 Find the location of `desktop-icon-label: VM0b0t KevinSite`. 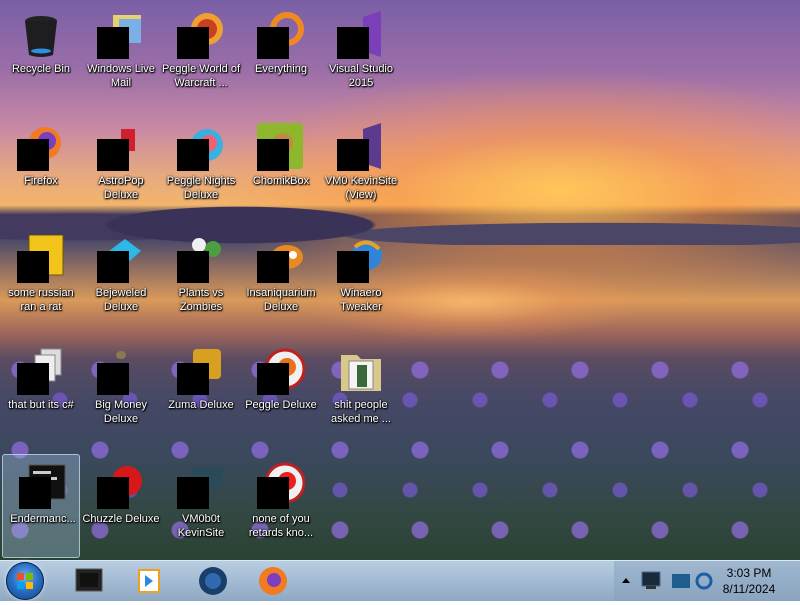

desktop-icon-label: VM0b0t KevinSite is located at coordinates (201, 526).